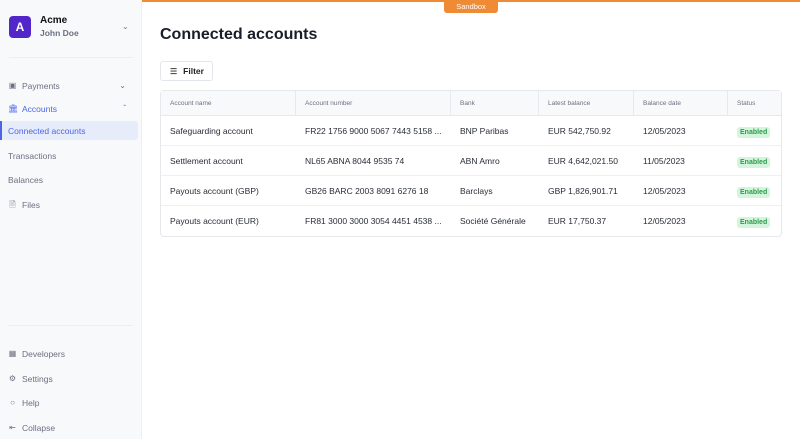  What do you see at coordinates (31, 402) in the screenshot?
I see `sidebar-item-label: Help` at bounding box center [31, 402].